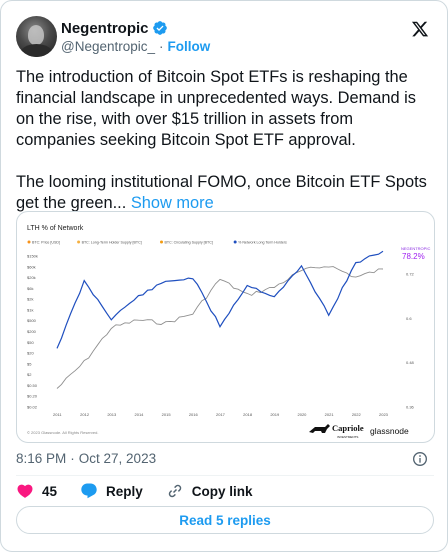 Image resolution: width=448 pixels, height=552 pixels. What do you see at coordinates (112, 414) in the screenshot?
I see `x-tick-label: 2013` at bounding box center [112, 414].